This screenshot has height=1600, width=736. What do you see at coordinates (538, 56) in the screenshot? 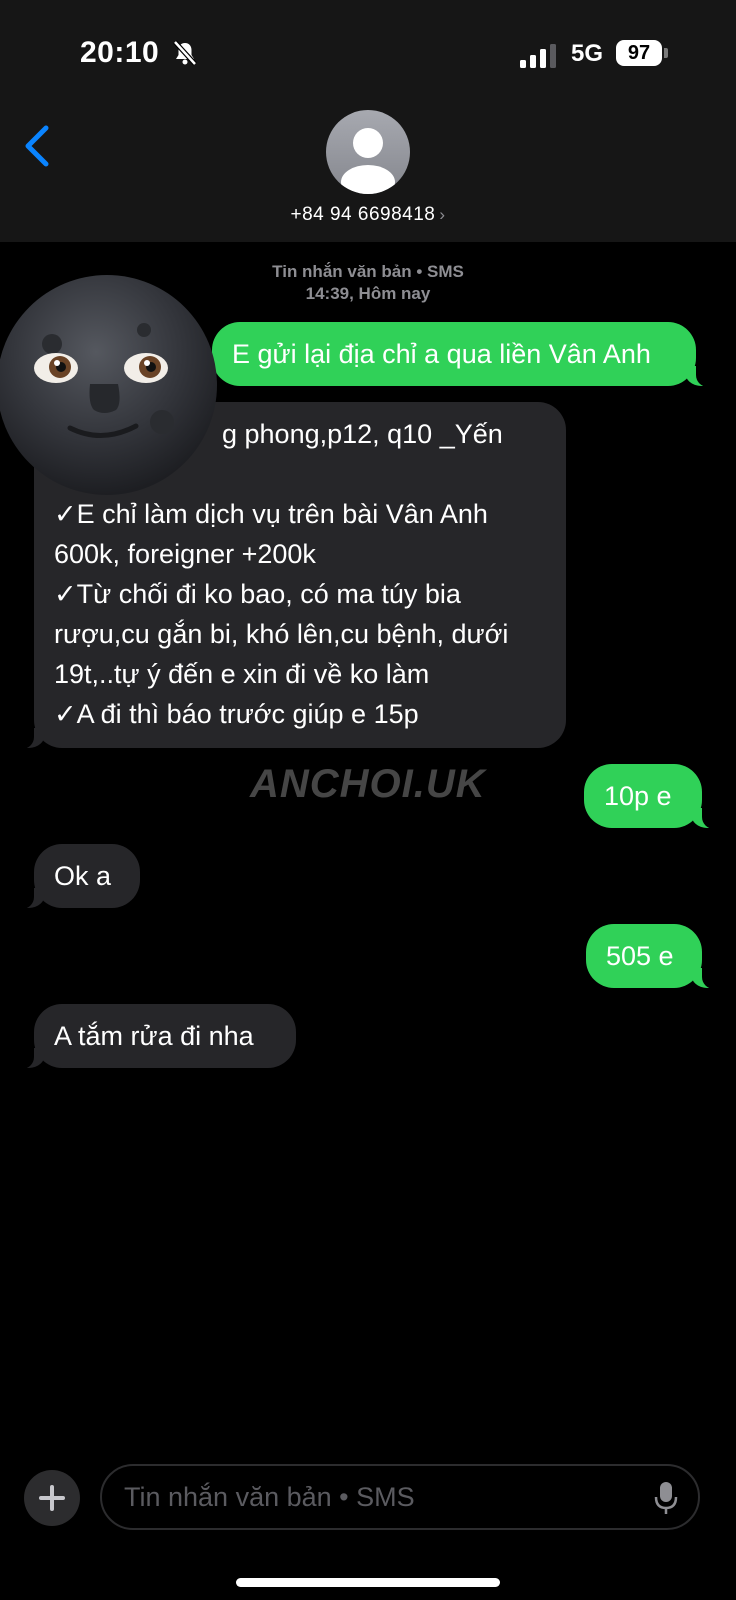
I see `signal-icon` at bounding box center [538, 56].